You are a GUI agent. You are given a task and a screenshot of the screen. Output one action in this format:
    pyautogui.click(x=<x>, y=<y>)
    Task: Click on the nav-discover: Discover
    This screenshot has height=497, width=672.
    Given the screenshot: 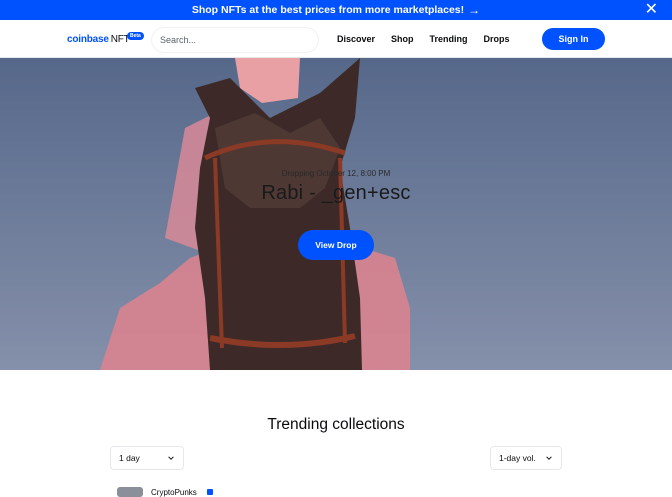 What is the action you would take?
    pyautogui.click(x=356, y=39)
    